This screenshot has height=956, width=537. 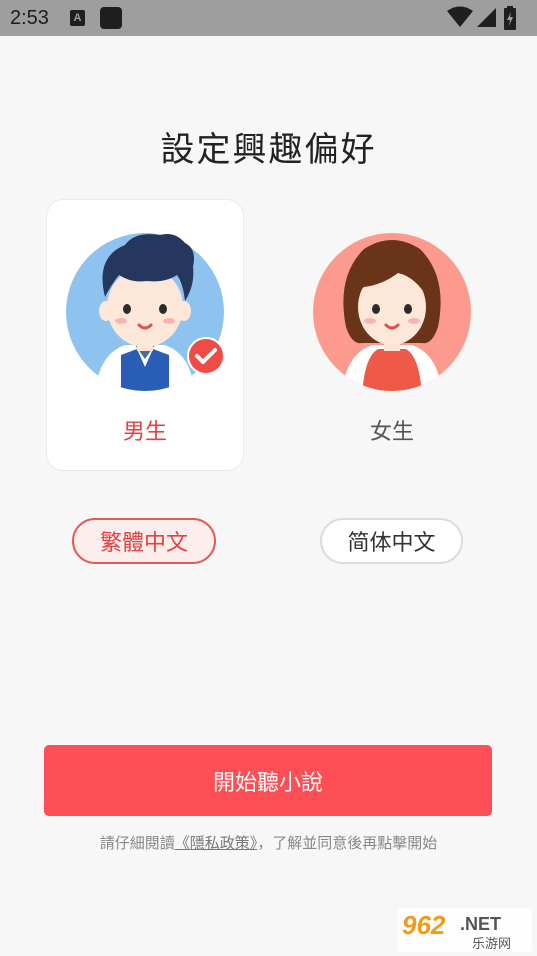 What do you see at coordinates (391, 432) in the screenshot?
I see `female-label: 女生` at bounding box center [391, 432].